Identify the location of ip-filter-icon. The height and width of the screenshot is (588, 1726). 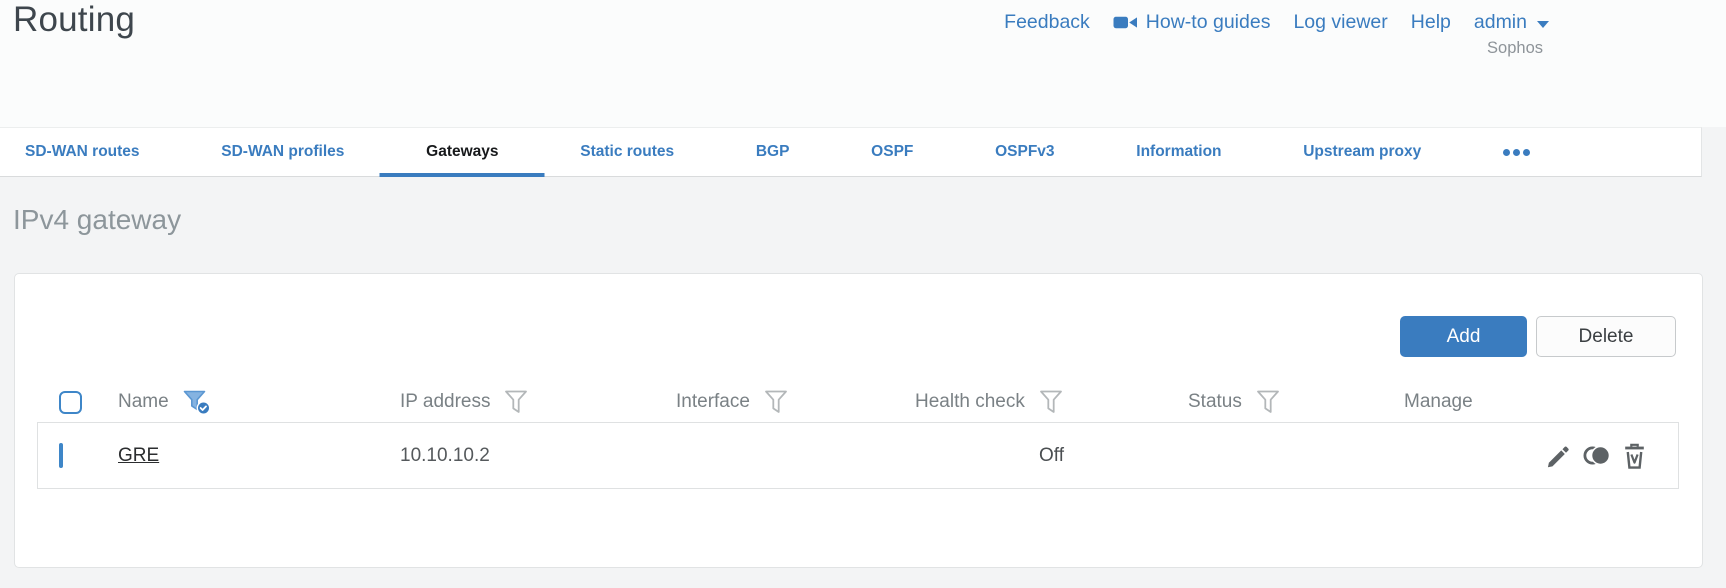
(516, 402).